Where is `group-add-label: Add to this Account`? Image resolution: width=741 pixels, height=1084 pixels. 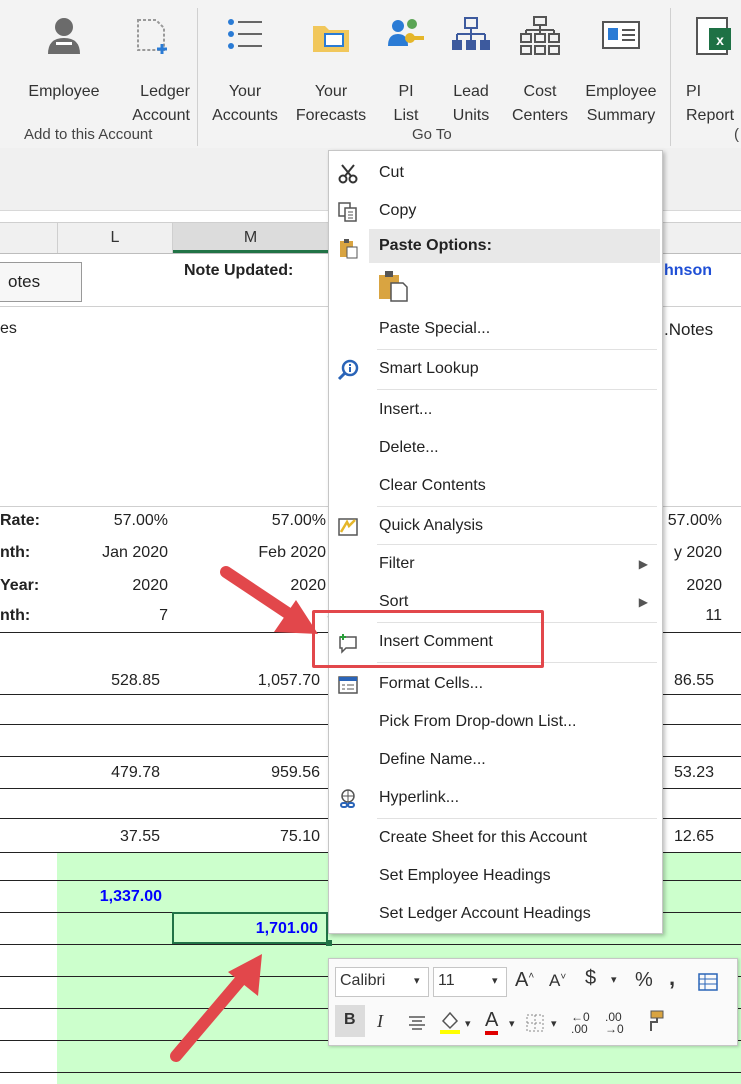 group-add-label: Add to this Account is located at coordinates (88, 134).